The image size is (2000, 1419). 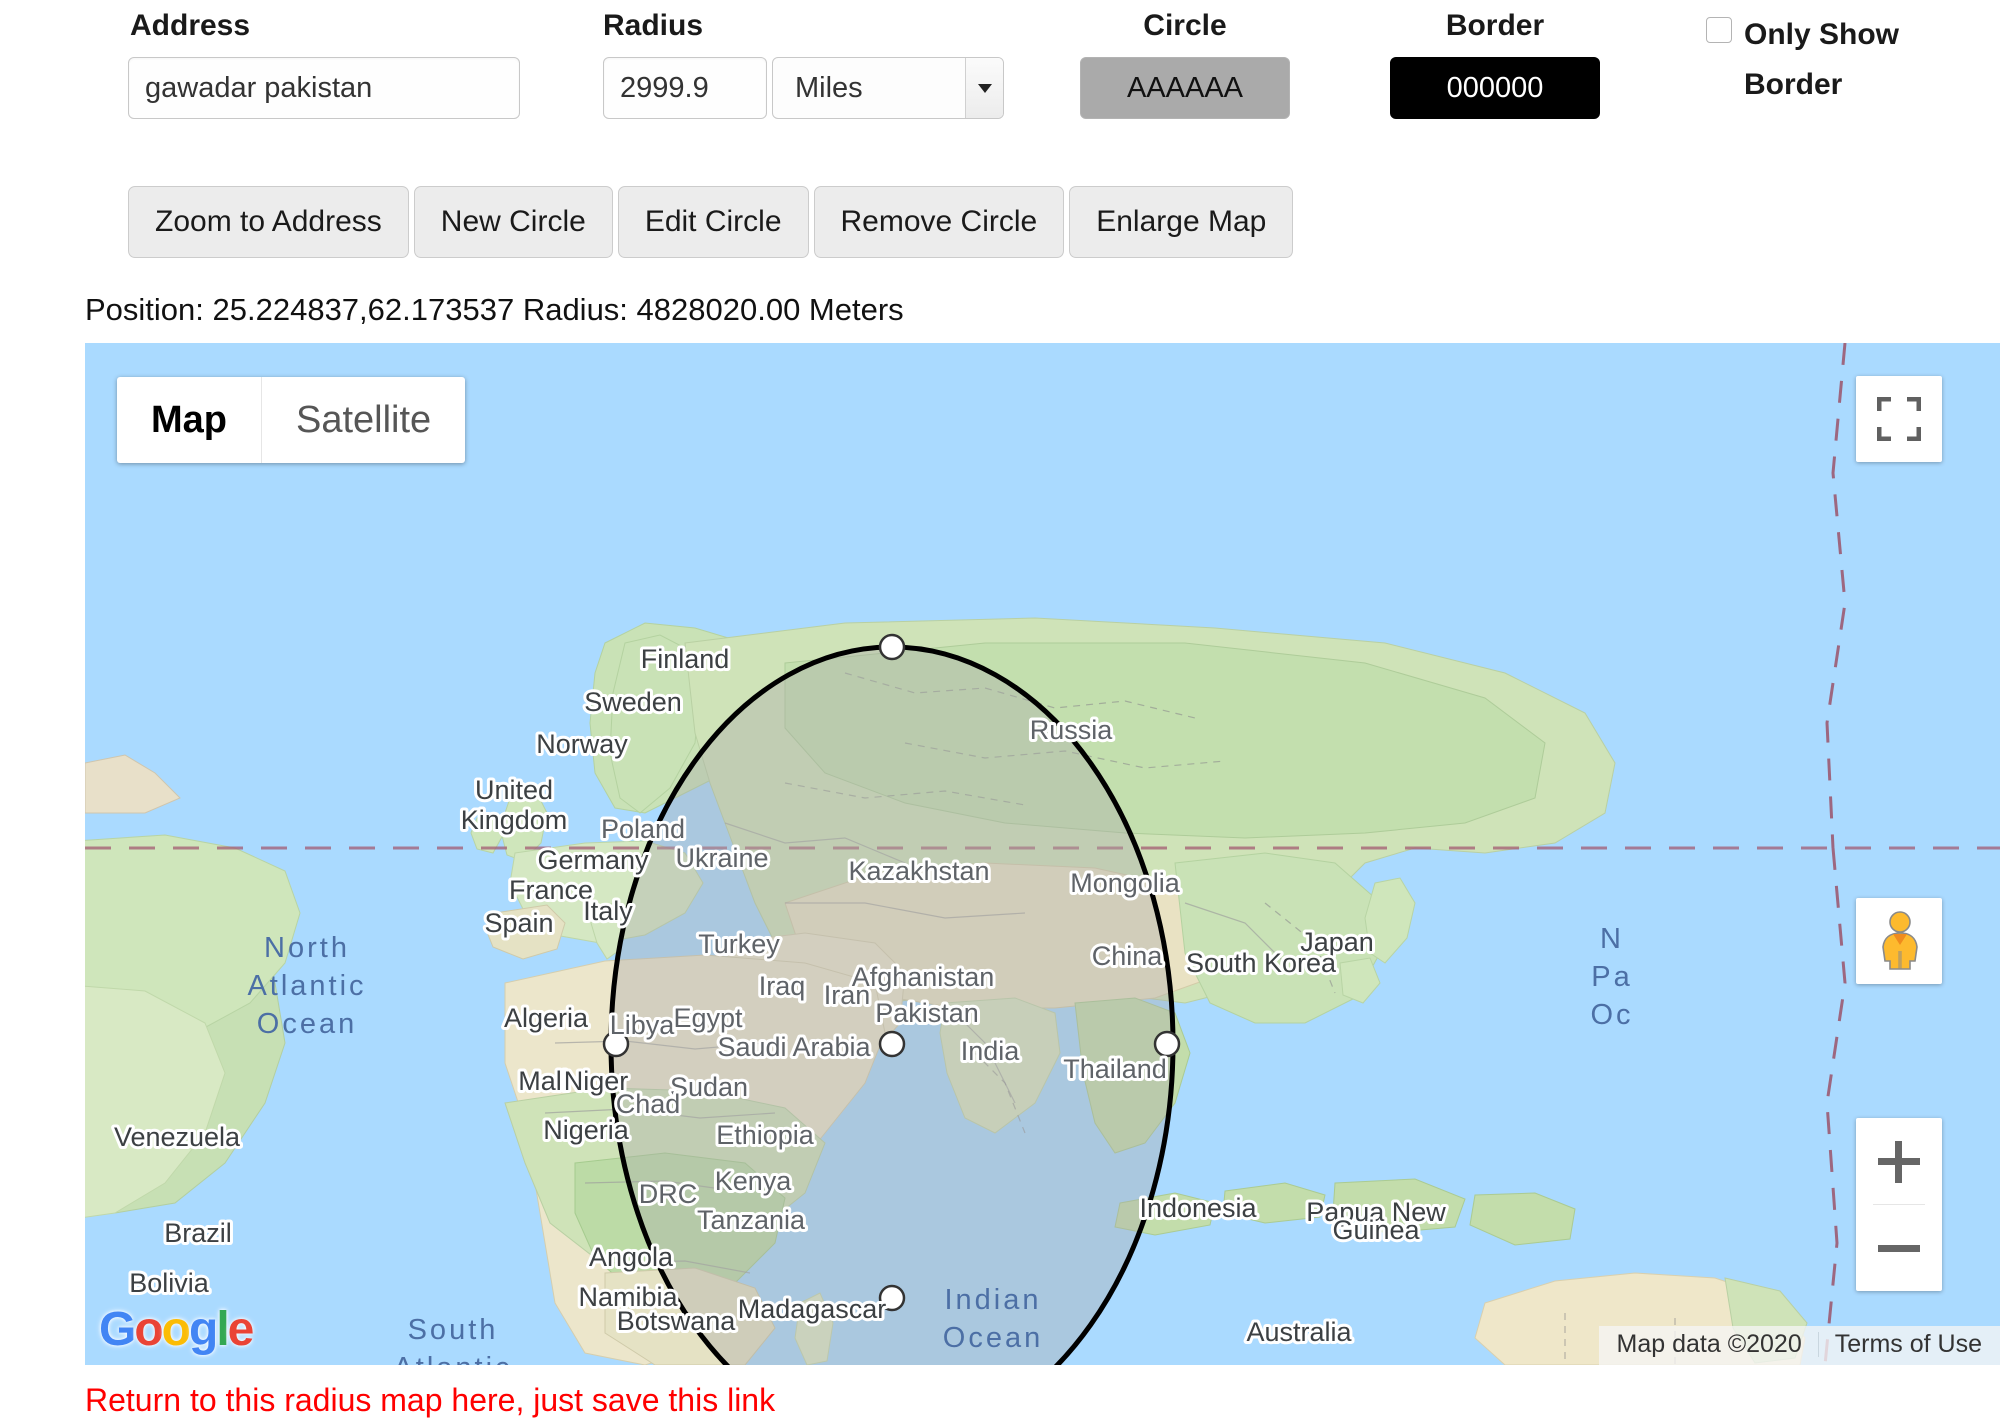 I want to click on zoom-out-button, so click(x=1899, y=1248).